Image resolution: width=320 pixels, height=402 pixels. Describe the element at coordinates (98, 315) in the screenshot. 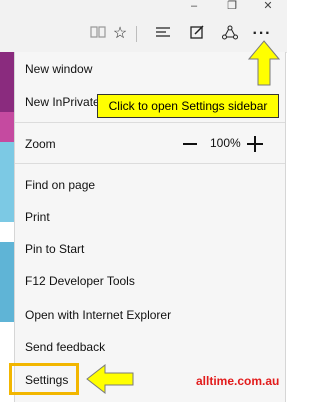

I see `menu-item-open-with-ie: Open with Internet Explorer` at that location.